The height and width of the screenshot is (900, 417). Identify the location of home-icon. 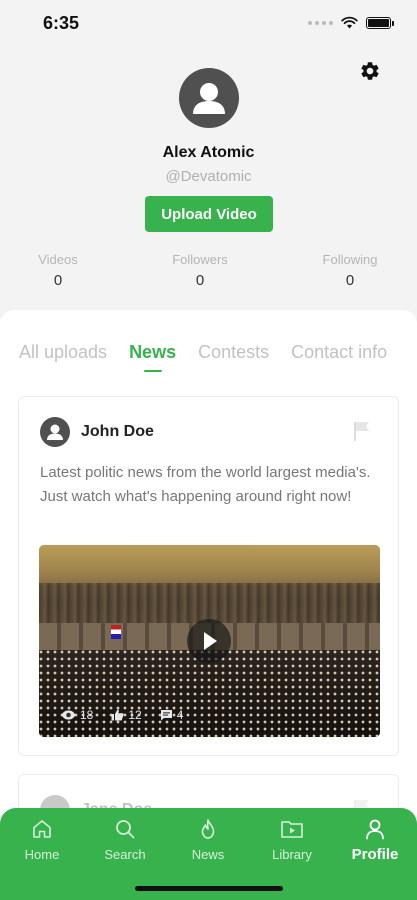
(42, 829).